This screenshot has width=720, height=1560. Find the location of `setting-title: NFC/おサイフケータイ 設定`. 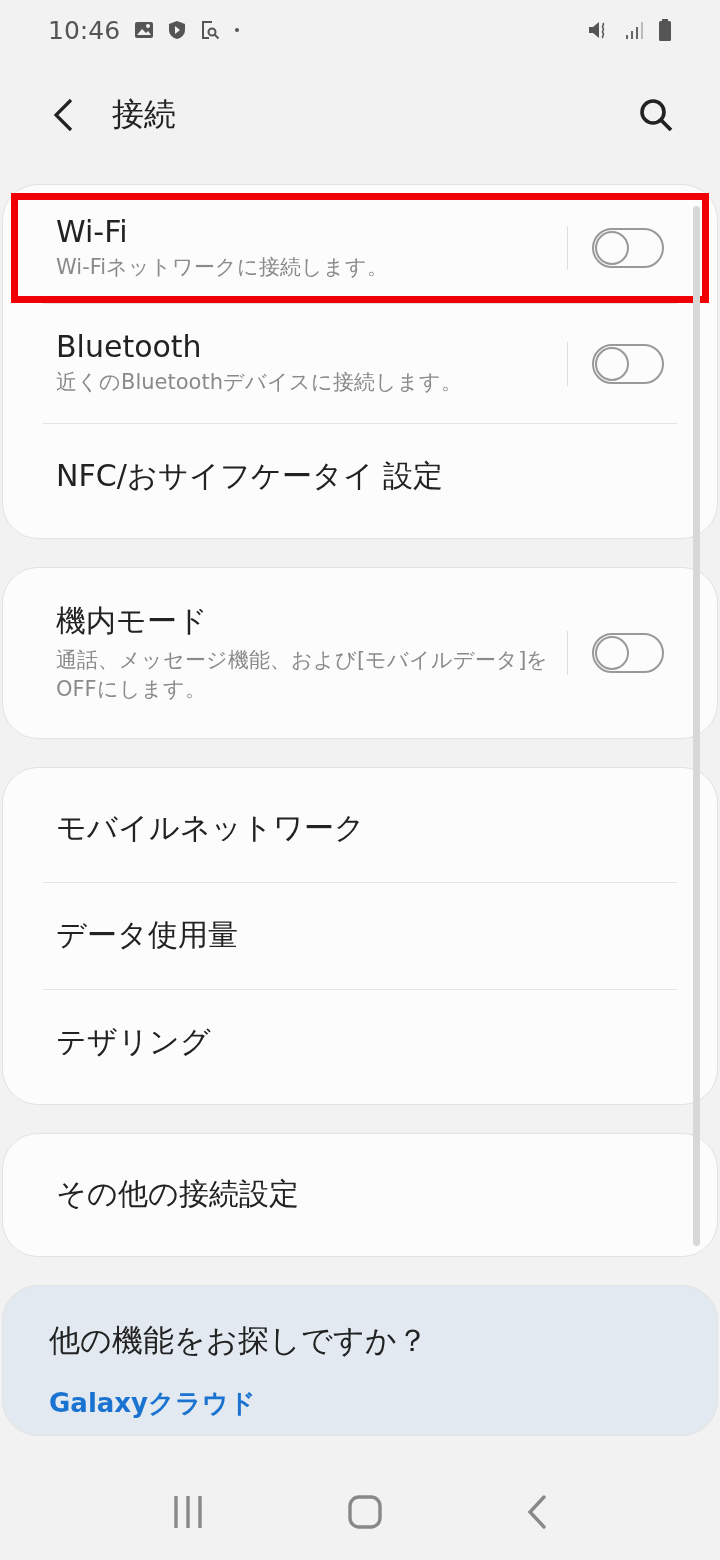

setting-title: NFC/おサイフケータイ 設定 is located at coordinates (250, 476).